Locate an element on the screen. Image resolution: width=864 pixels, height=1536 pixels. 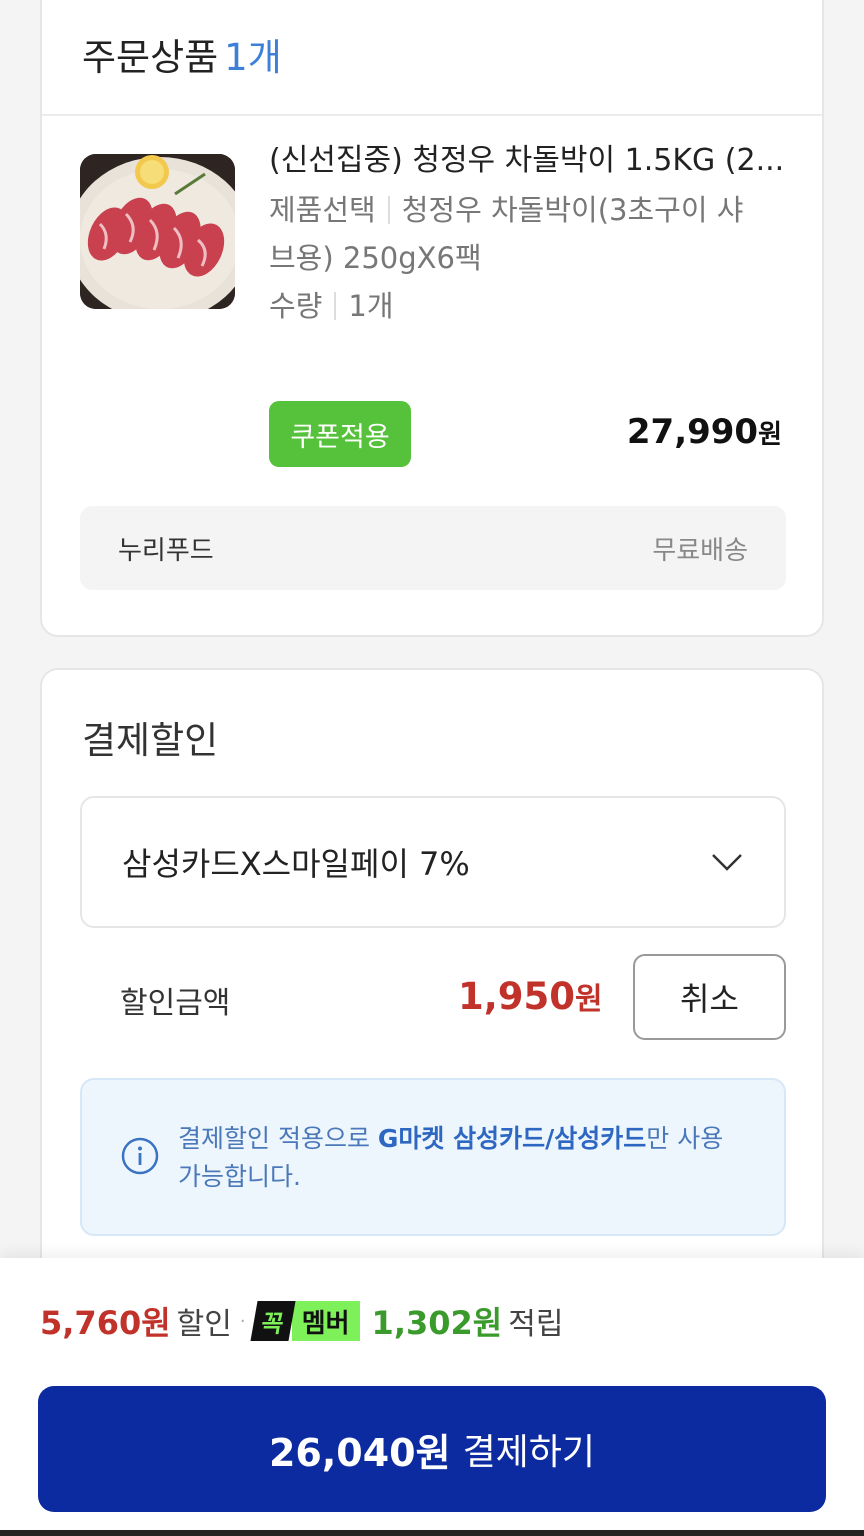
beef-plate-image is located at coordinates (157, 231).